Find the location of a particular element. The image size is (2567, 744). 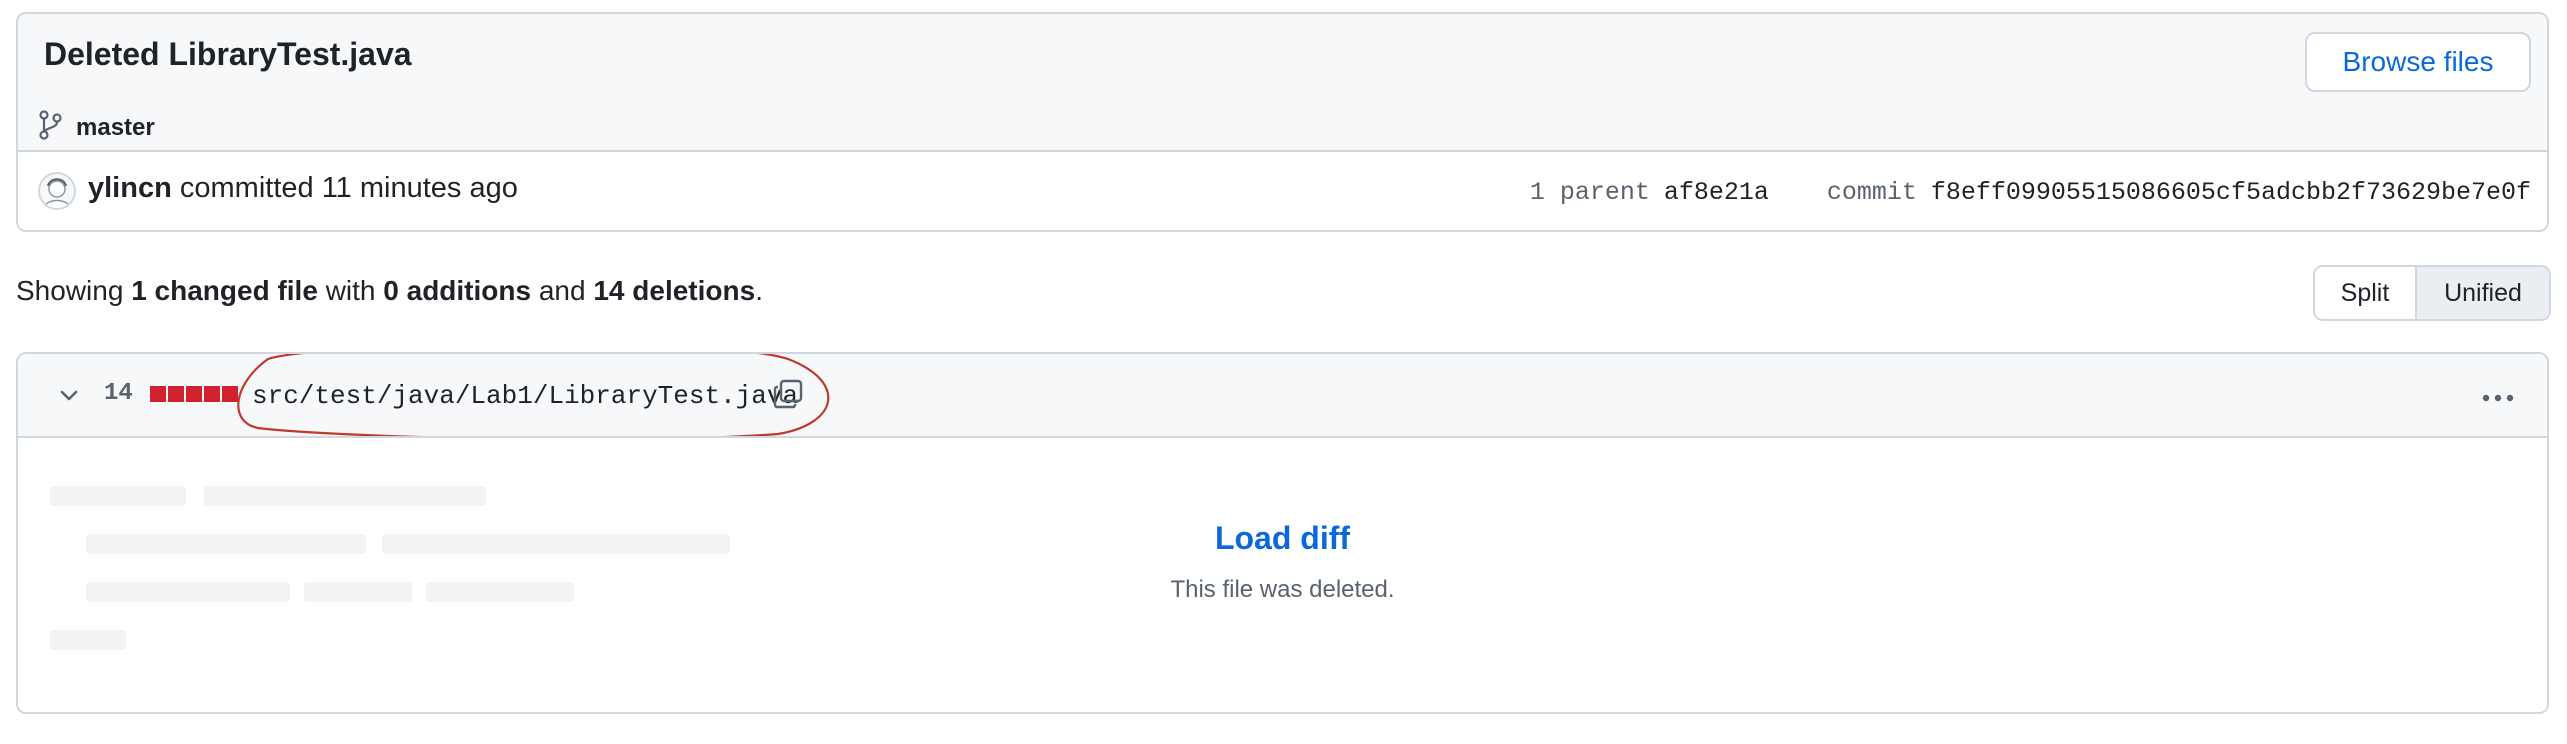

split-view-button: Split is located at coordinates (2366, 293).